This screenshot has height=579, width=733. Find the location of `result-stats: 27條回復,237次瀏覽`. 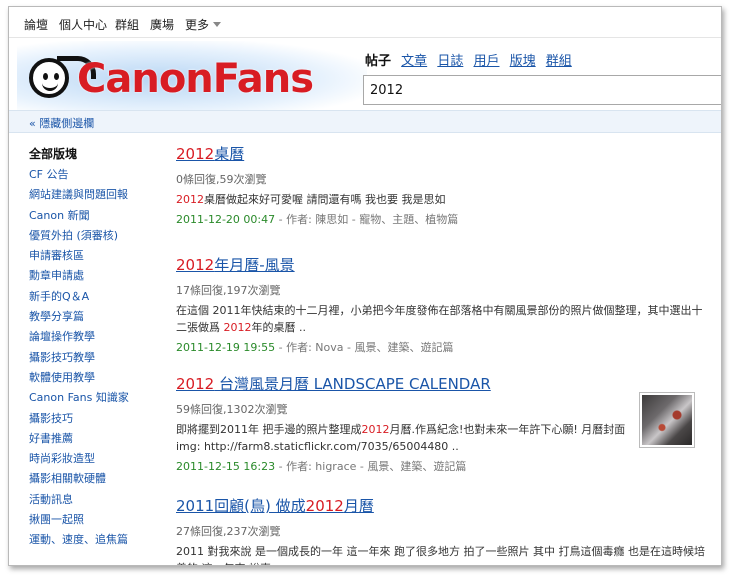

result-stats: 27條回復,237次瀏覽 is located at coordinates (228, 531).